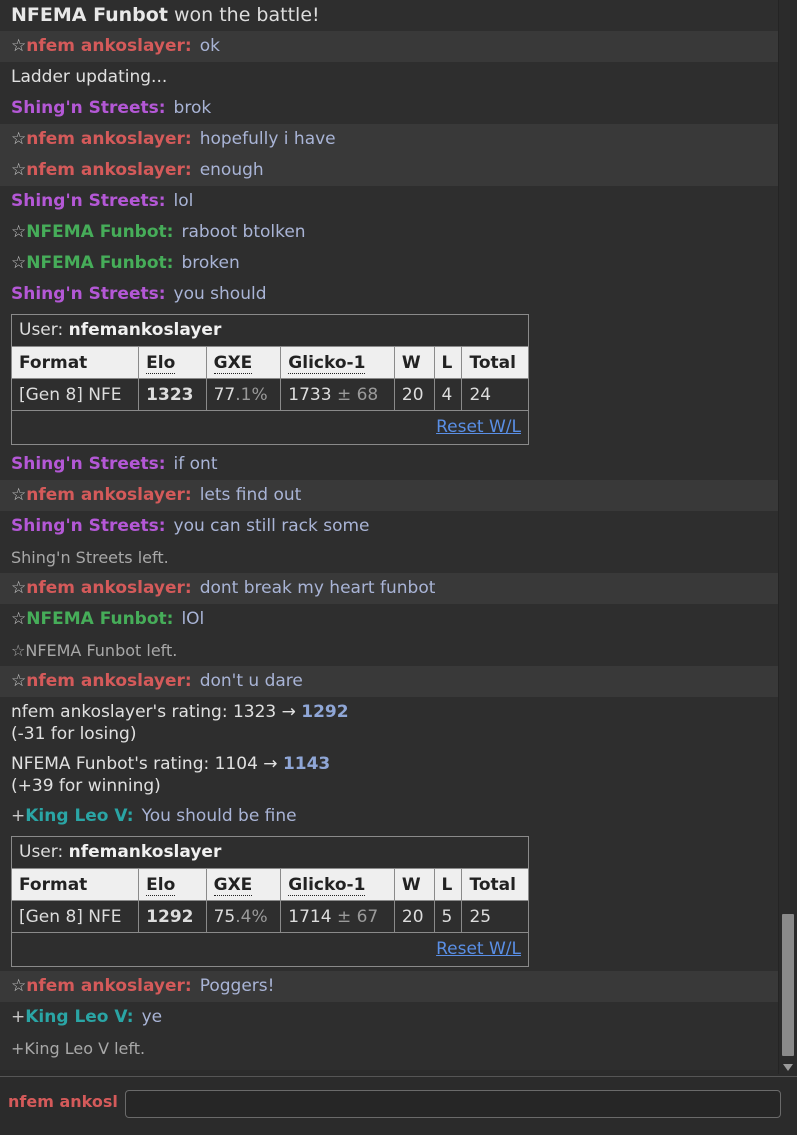 This screenshot has height=1135, width=797. What do you see at coordinates (145, 330) in the screenshot?
I see `ladder-user-name: nfemankoslayer` at bounding box center [145, 330].